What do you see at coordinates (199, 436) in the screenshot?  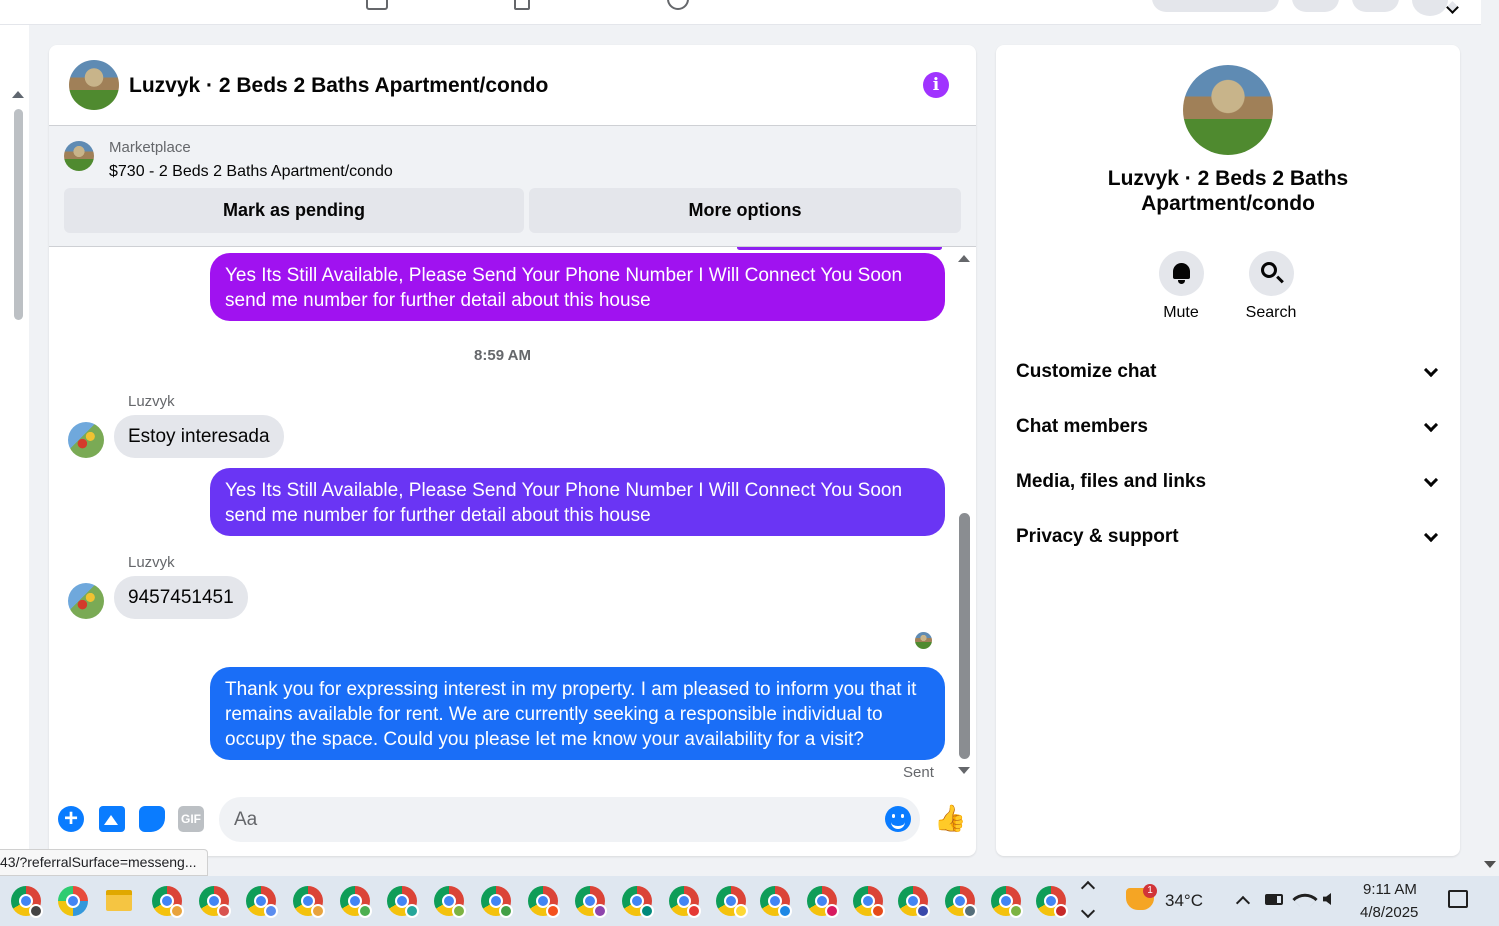 I see `incoming-message: Estoy interesada` at bounding box center [199, 436].